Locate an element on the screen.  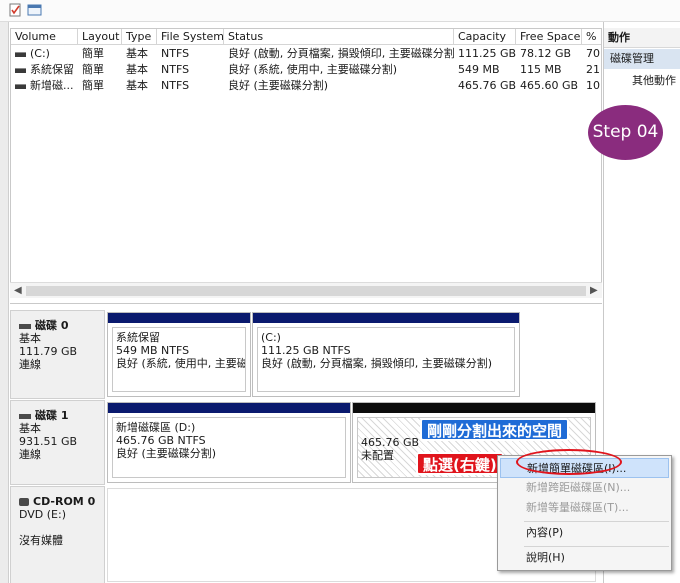
scroll-left-icon: ◀ is located at coordinates (18, 290).